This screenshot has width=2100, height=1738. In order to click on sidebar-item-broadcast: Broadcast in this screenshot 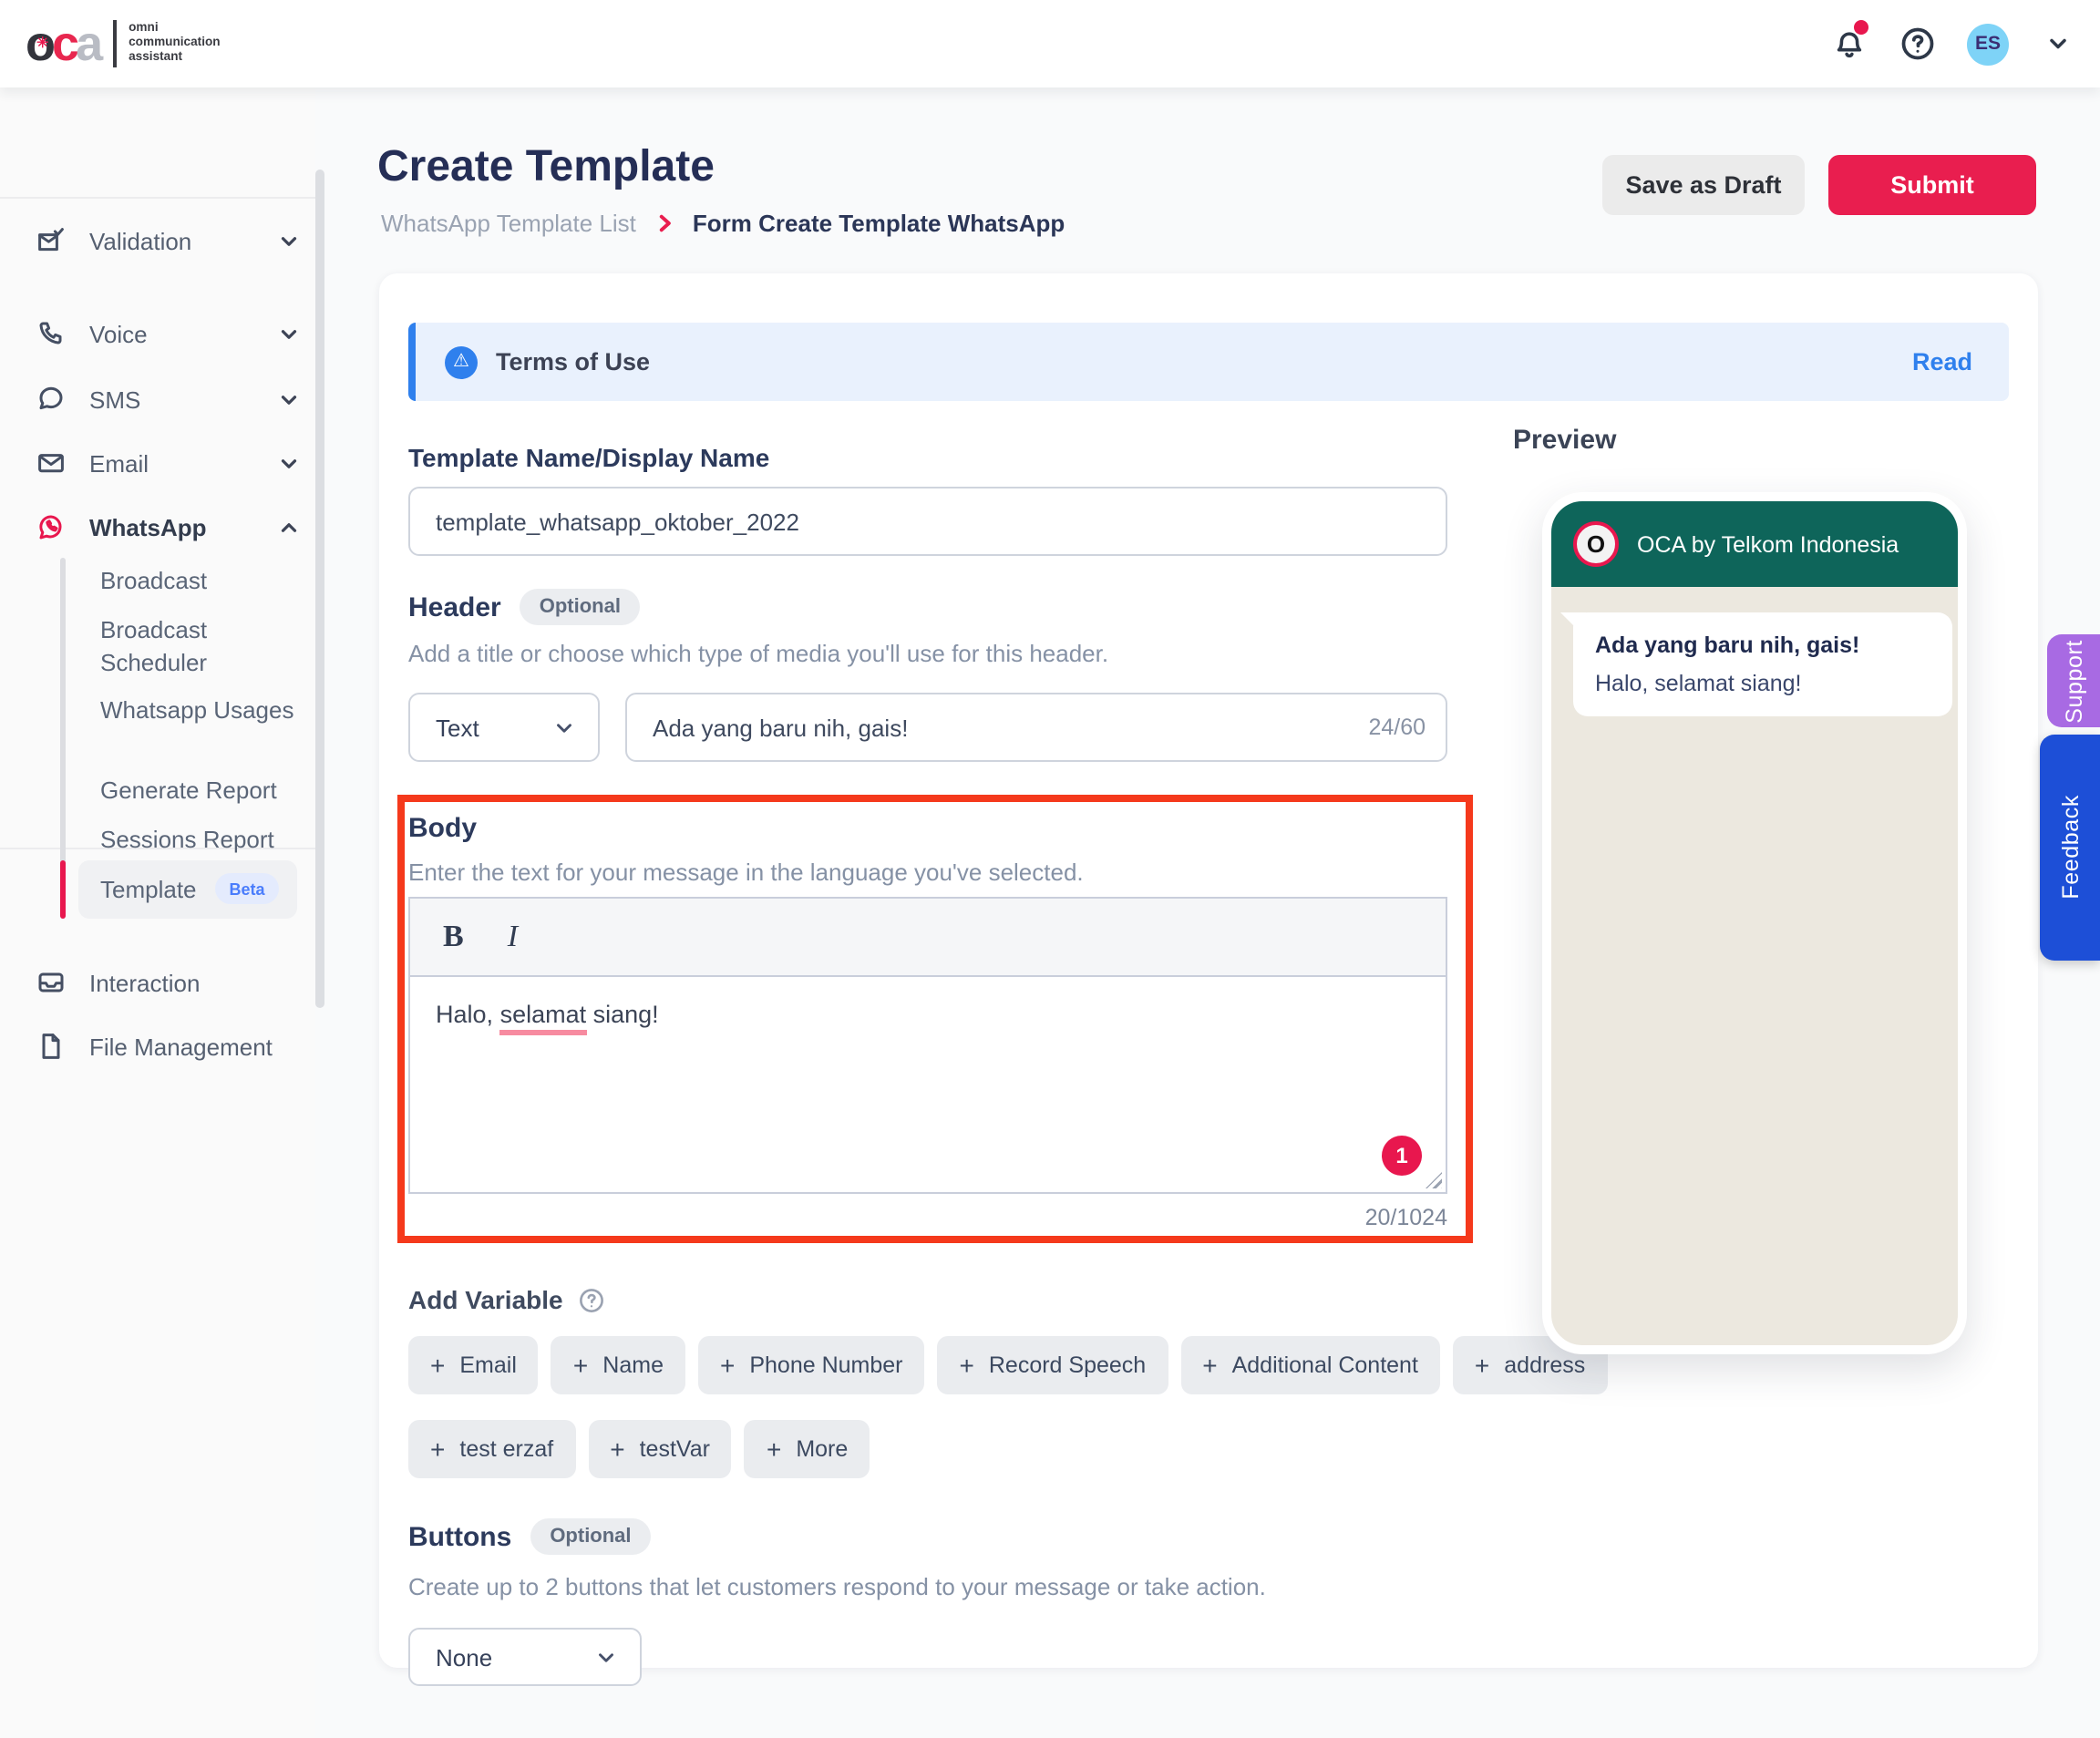, I will do `click(201, 581)`.